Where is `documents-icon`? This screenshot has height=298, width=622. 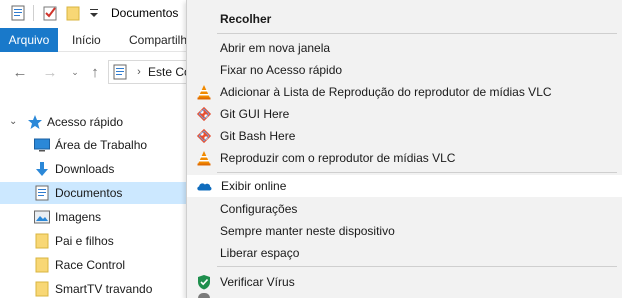
documents-icon is located at coordinates (42, 193).